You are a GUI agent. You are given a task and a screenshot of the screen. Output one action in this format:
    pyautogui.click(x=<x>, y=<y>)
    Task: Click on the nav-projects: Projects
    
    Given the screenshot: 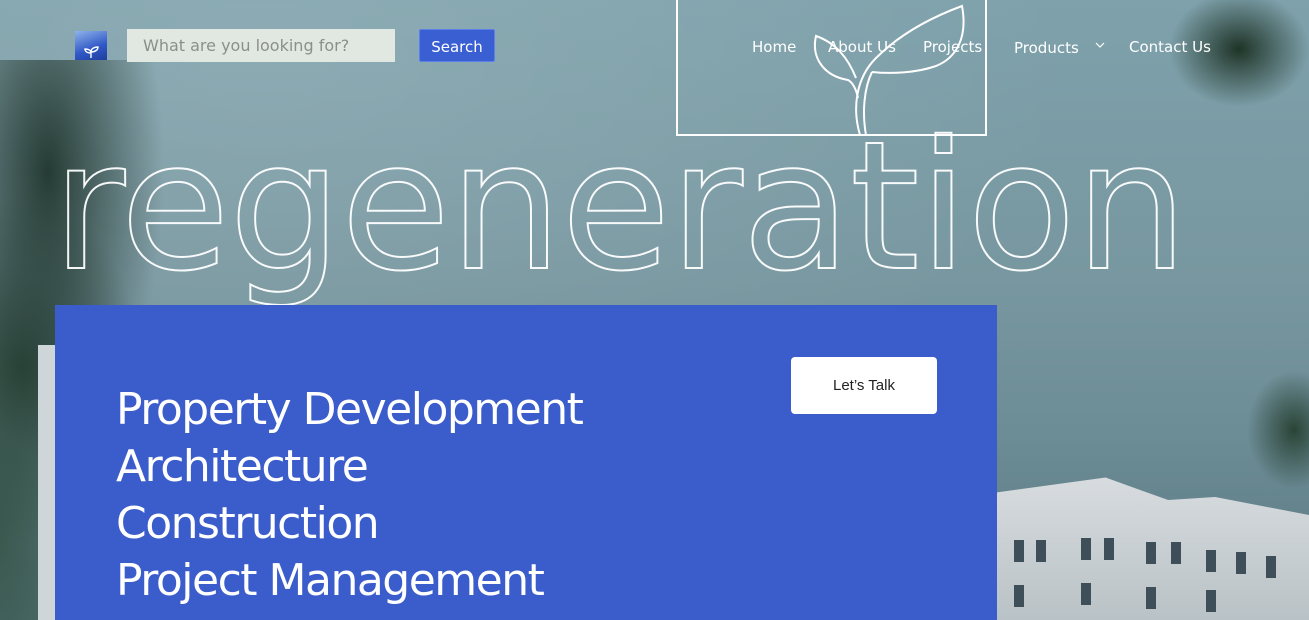 What is the action you would take?
    pyautogui.click(x=952, y=47)
    